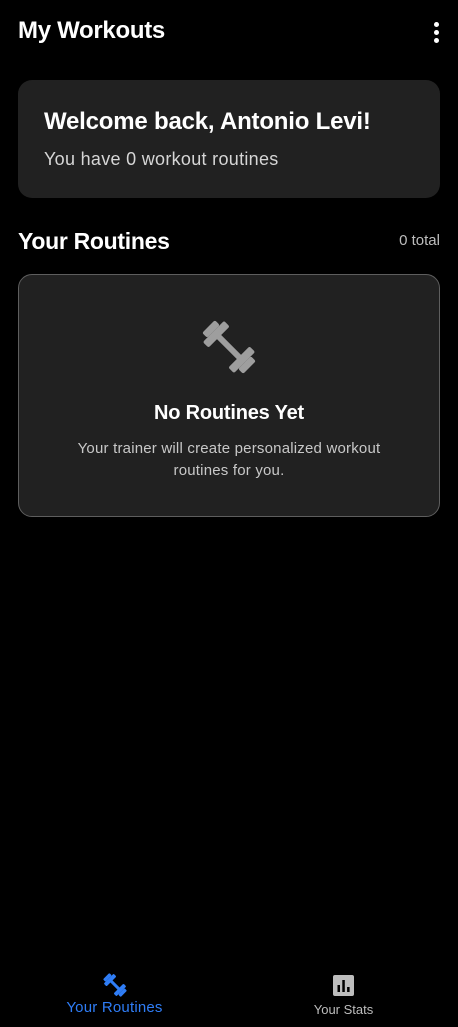 The image size is (458, 1027). What do you see at coordinates (94, 241) in the screenshot?
I see `routines-heading: Your Routines` at bounding box center [94, 241].